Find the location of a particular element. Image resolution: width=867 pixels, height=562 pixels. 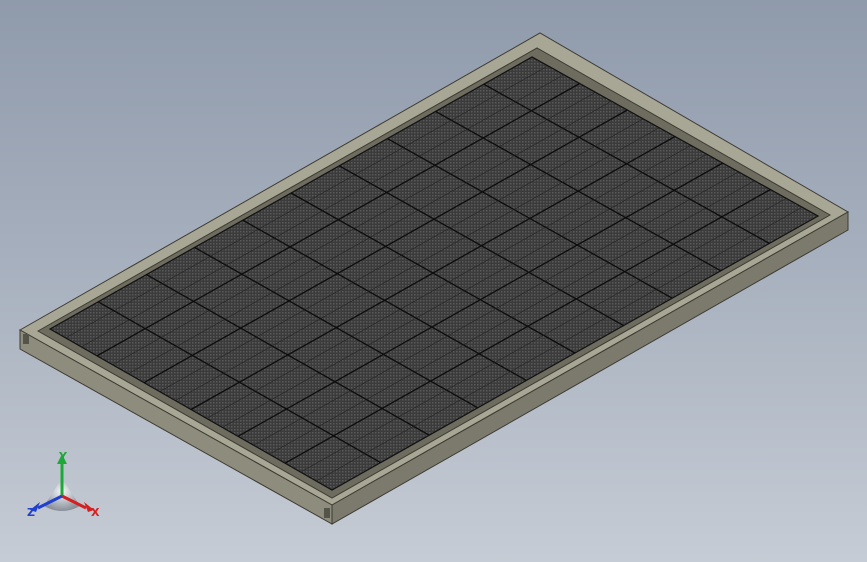

z-axis-label: Z is located at coordinates (31, 512).